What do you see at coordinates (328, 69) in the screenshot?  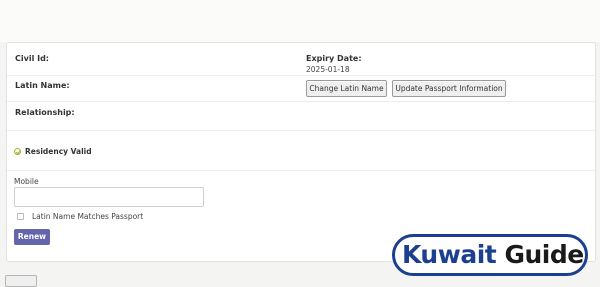 I see `expiry-date-value: 2025-01-18` at bounding box center [328, 69].